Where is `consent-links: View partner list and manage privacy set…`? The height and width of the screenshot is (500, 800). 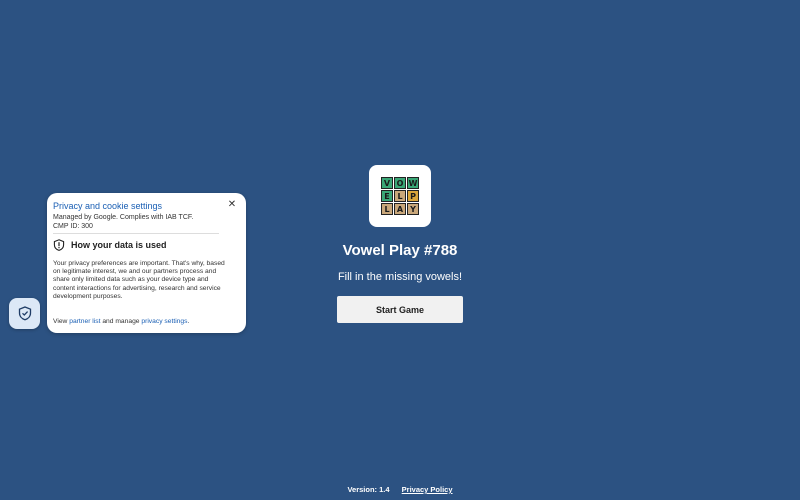
consent-links: View partner list and manage privacy set… is located at coordinates (121, 321).